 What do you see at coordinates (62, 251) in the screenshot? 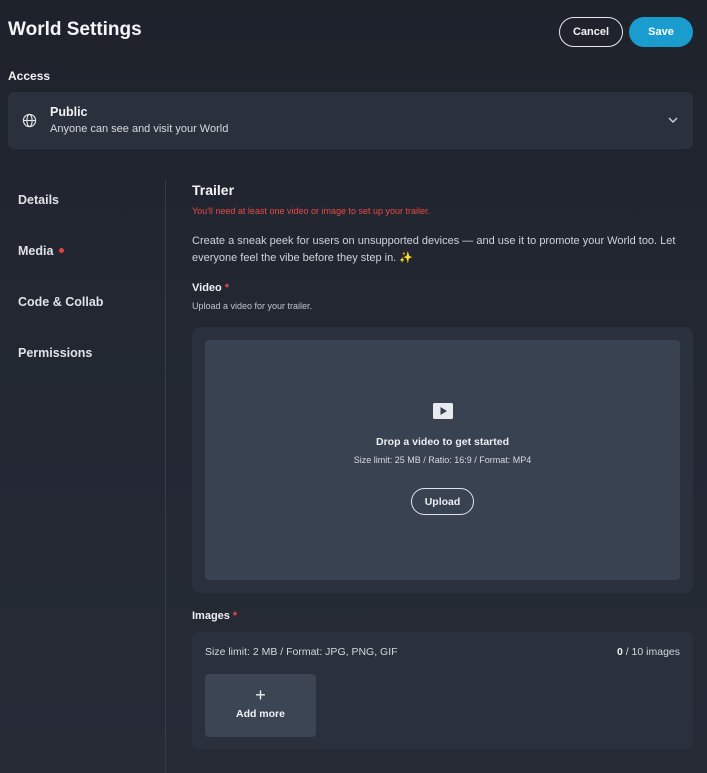
I see `alert-dot` at bounding box center [62, 251].